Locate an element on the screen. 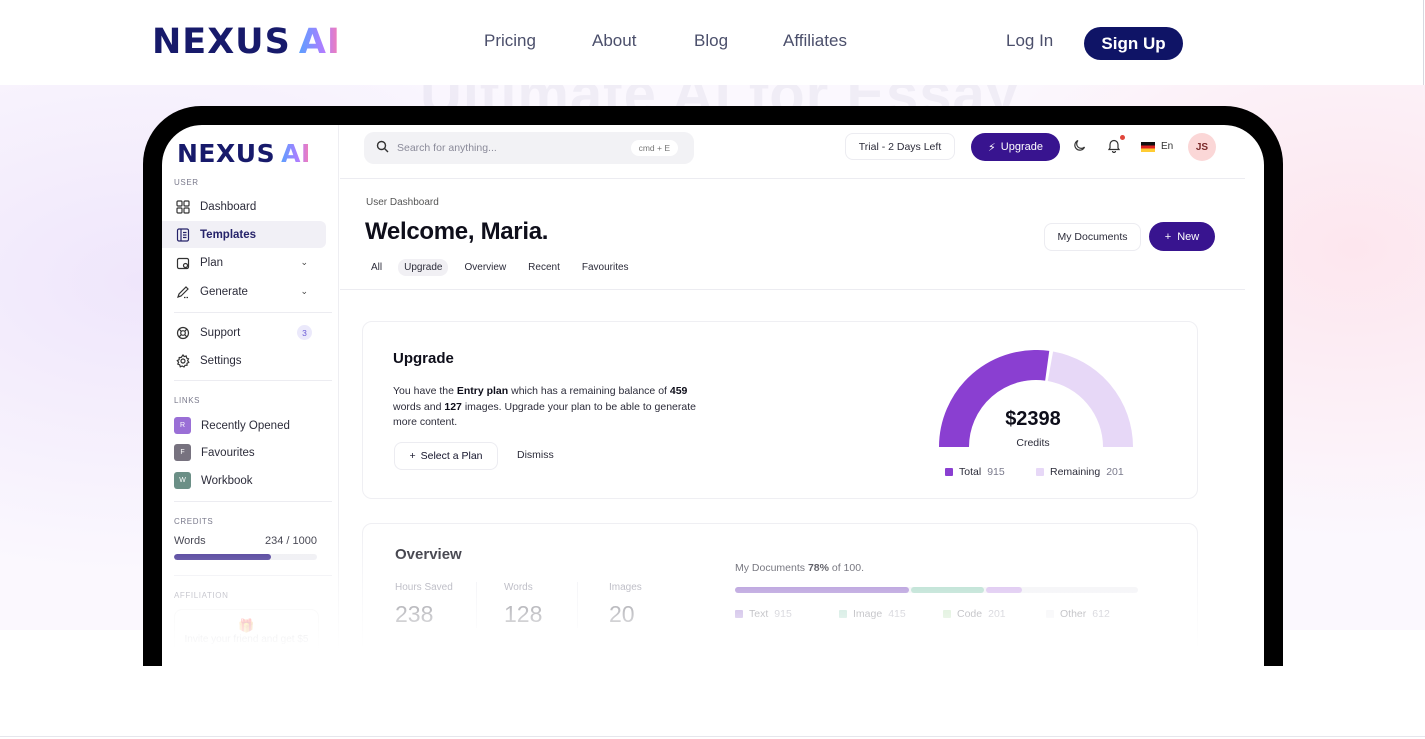 This screenshot has height=739, width=1425. app-logo: NEXUS AI is located at coordinates (244, 154).